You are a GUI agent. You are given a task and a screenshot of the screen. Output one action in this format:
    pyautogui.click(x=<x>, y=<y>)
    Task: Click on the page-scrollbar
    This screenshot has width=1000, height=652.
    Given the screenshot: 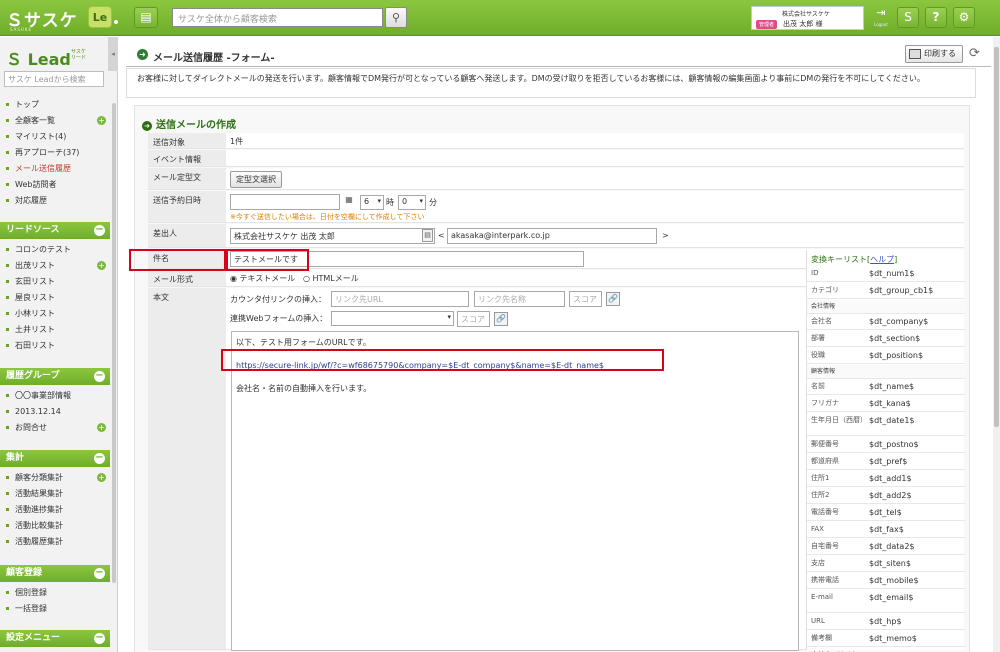 What is the action you would take?
    pyautogui.click(x=996, y=344)
    